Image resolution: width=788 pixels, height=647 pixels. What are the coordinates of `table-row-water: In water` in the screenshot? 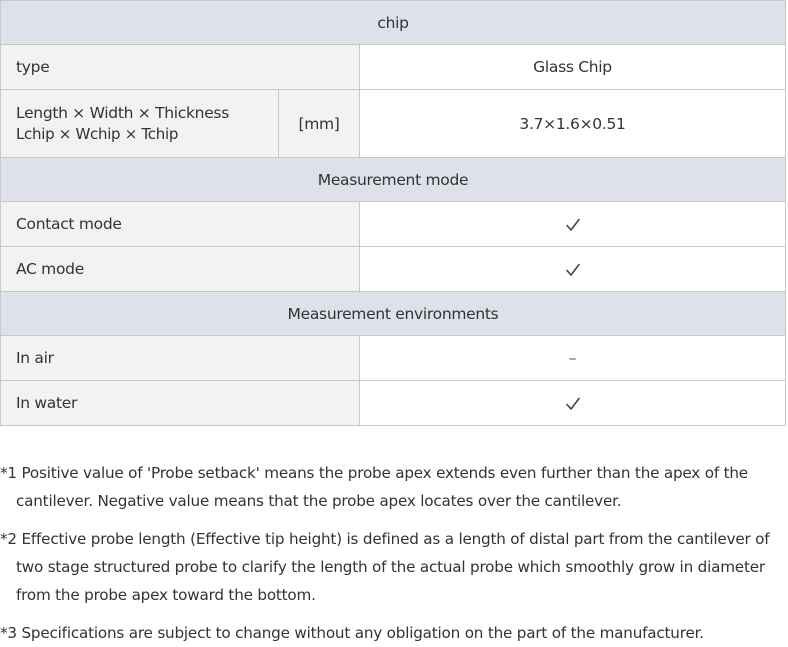 It's located at (393, 403).